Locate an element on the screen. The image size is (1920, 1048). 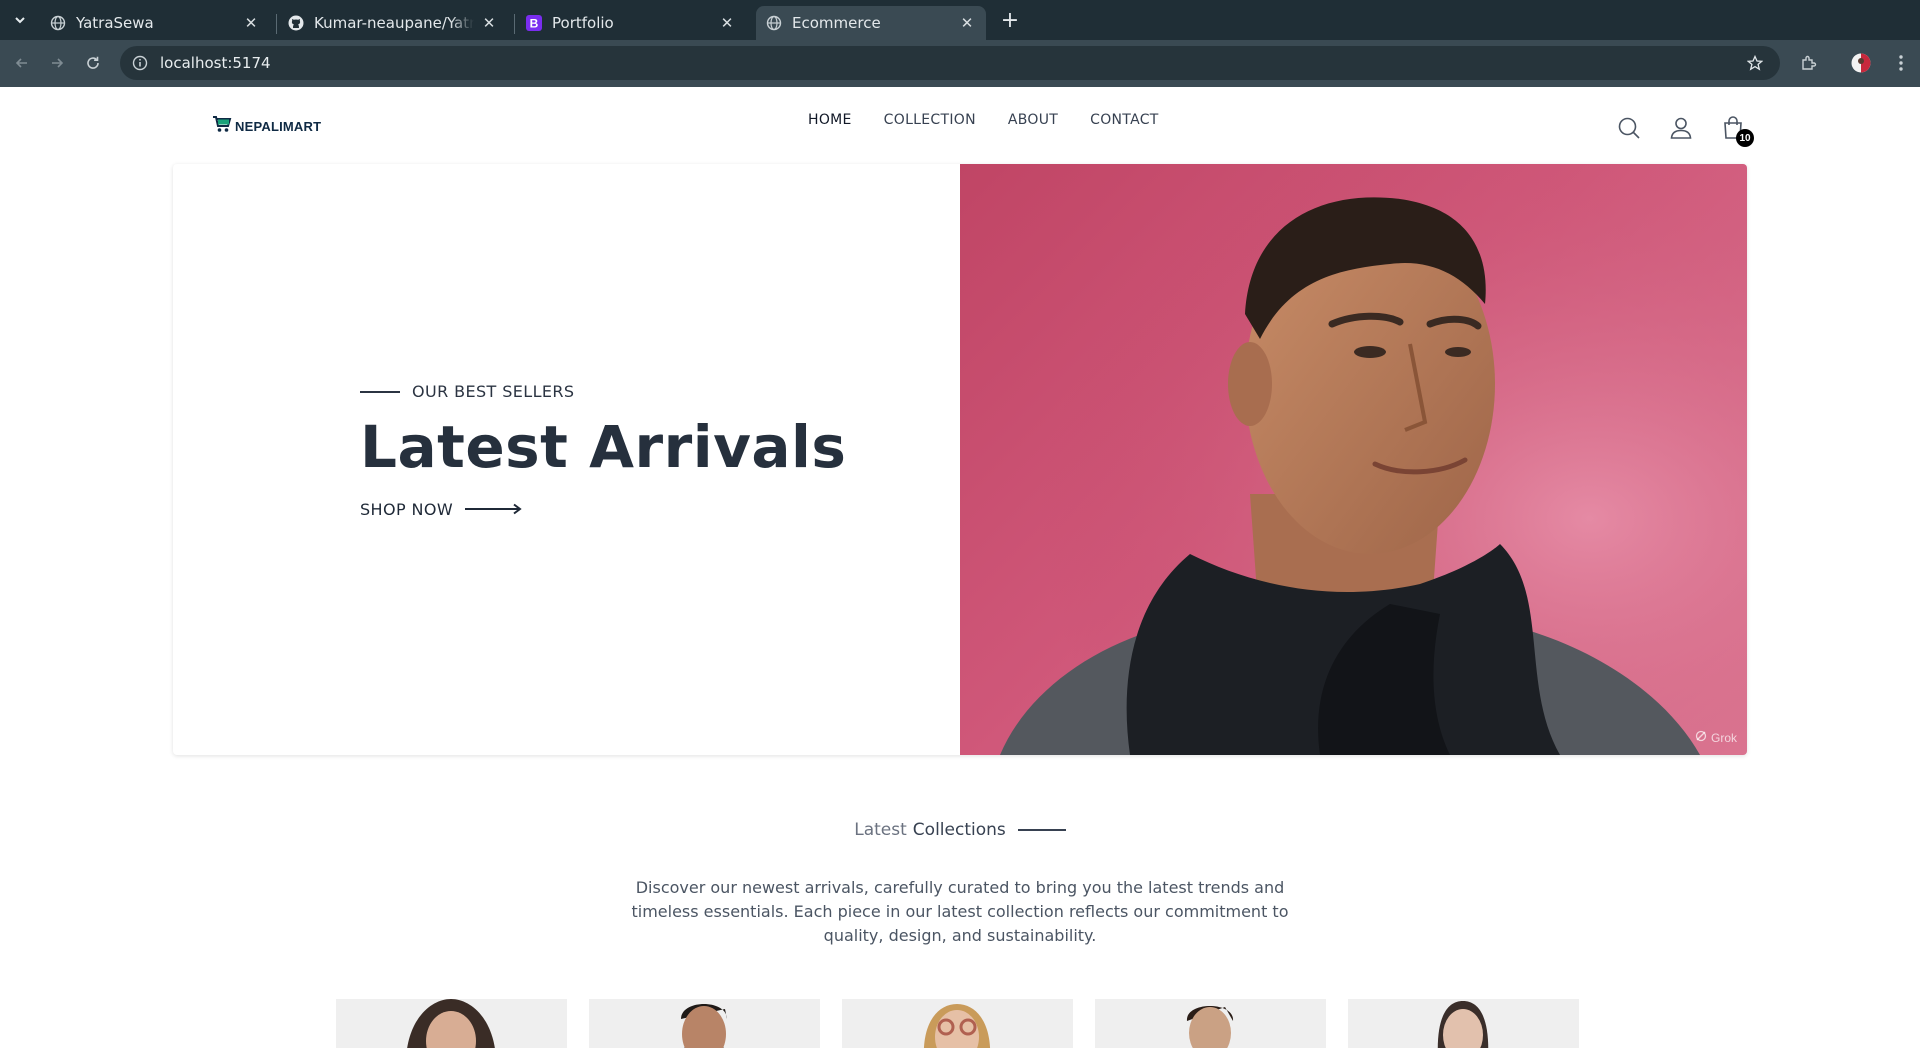
cart-icon: 10 is located at coordinates (1736, 130).